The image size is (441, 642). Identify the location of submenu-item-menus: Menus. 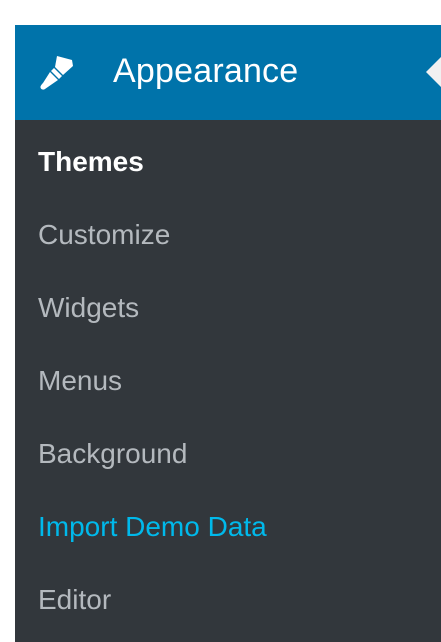
(80, 381).